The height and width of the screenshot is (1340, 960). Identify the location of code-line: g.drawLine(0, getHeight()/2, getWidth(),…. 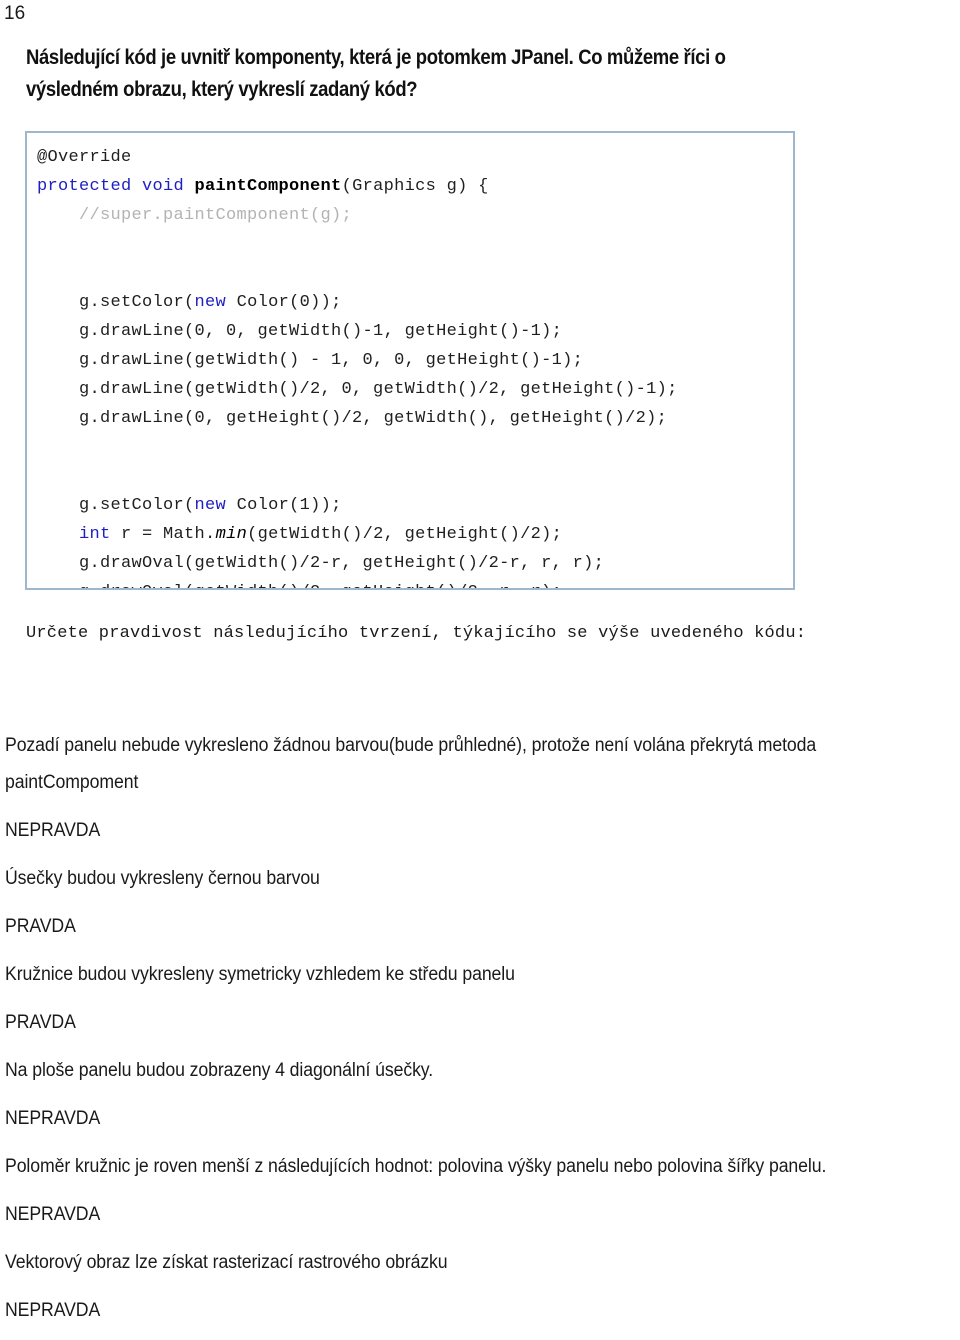
(415, 418).